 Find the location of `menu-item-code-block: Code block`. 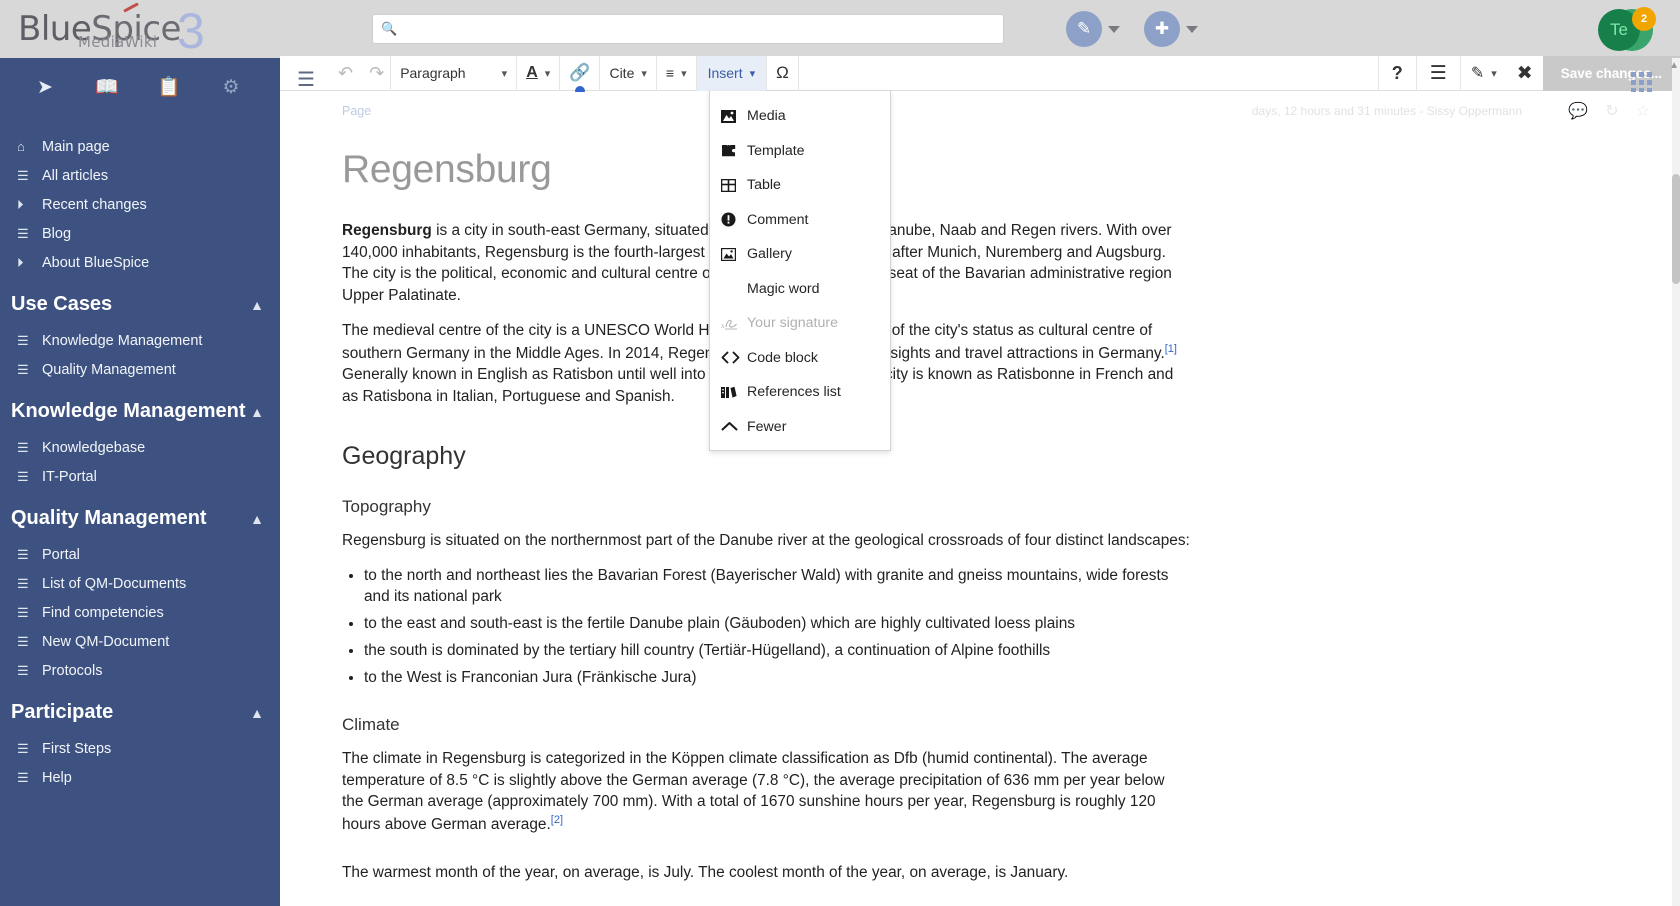

menu-item-code-block: Code block is located at coordinates (800, 358).